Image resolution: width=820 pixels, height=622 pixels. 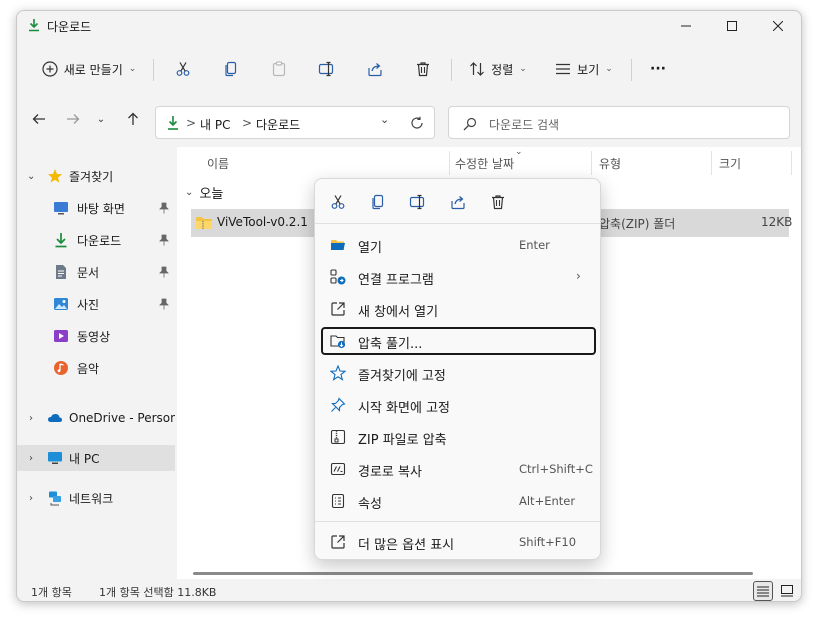 I want to click on group-header-today: ⌄ 오늘, so click(x=204, y=192).